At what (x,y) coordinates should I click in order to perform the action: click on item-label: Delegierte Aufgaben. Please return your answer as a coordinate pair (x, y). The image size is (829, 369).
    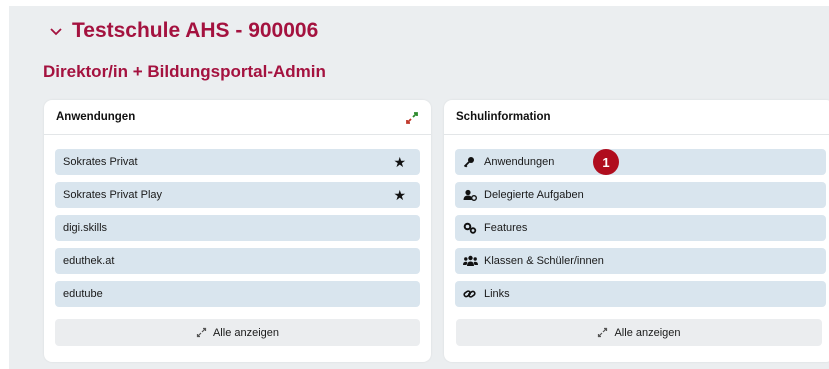
    Looking at the image, I should click on (534, 195).